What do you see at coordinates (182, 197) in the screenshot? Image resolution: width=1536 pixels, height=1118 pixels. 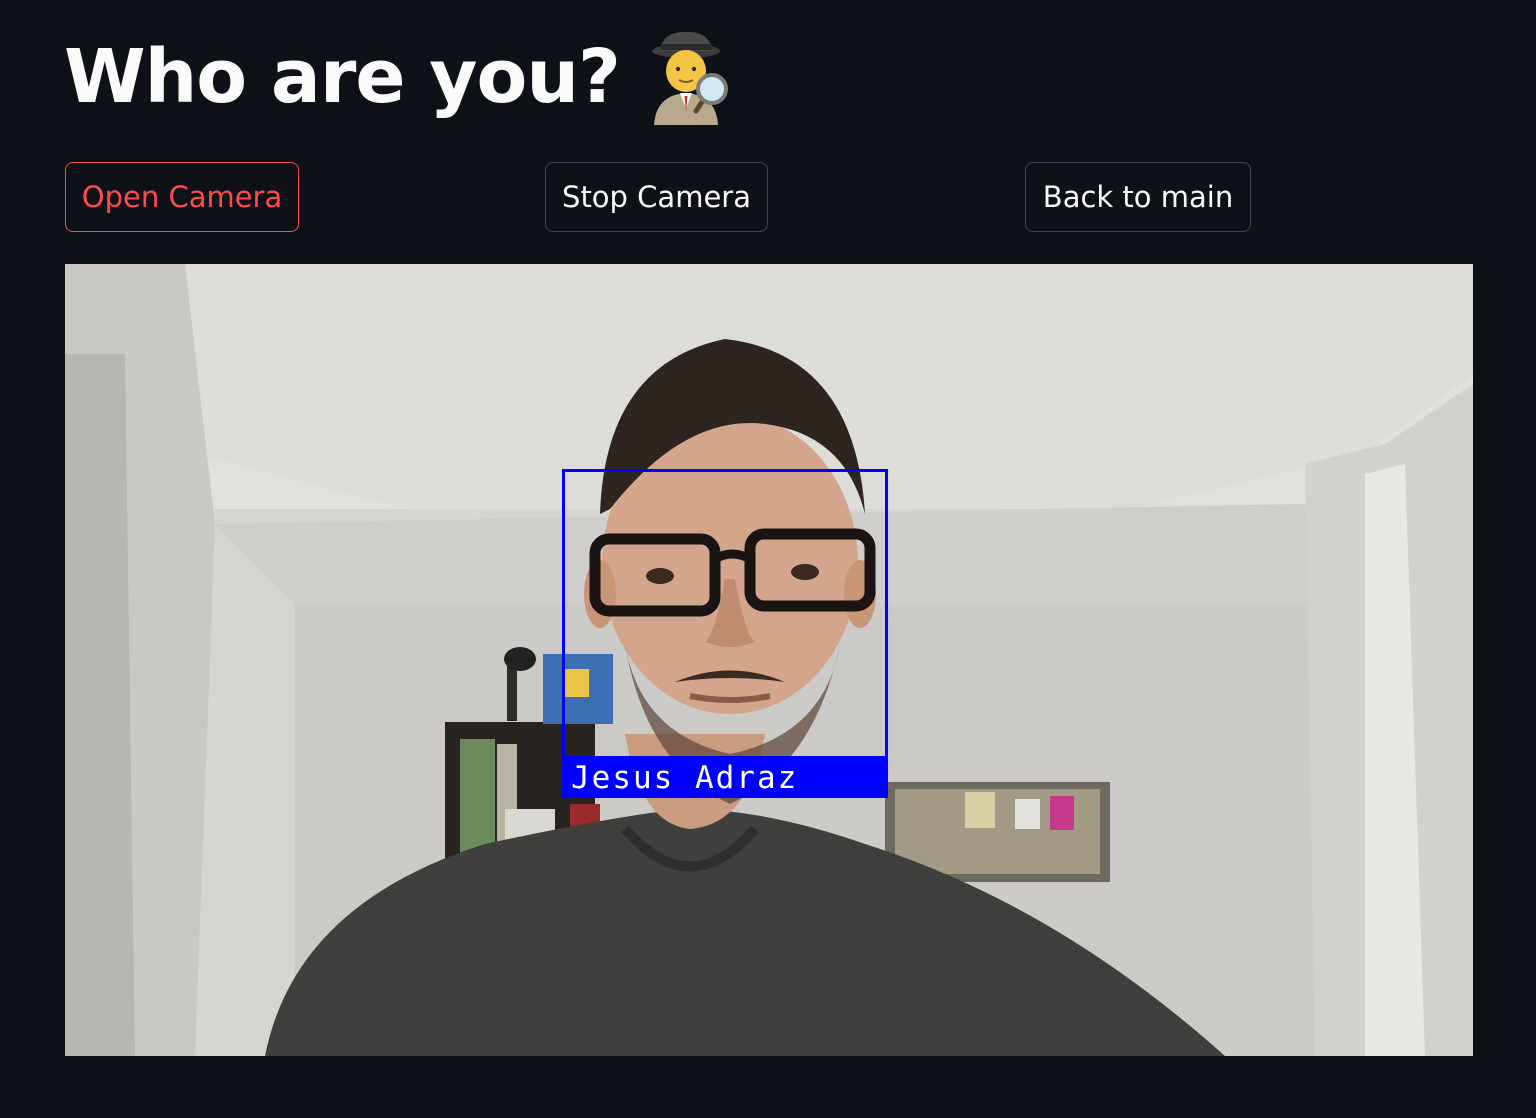 I see `open-camera-button: Open Camera` at bounding box center [182, 197].